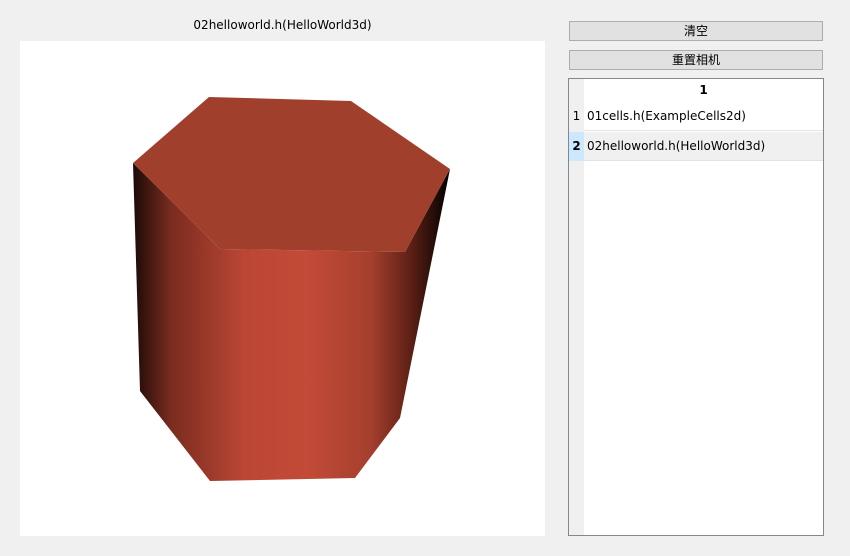 This screenshot has width=850, height=556. Describe the element at coordinates (696, 31) in the screenshot. I see `clear-button: 清空` at that location.